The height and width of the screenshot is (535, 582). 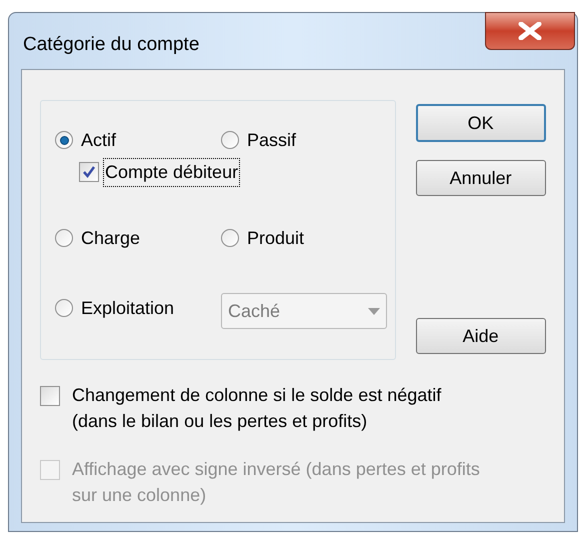 What do you see at coordinates (111, 45) in the screenshot?
I see `window-title: Catégorie du compte` at bounding box center [111, 45].